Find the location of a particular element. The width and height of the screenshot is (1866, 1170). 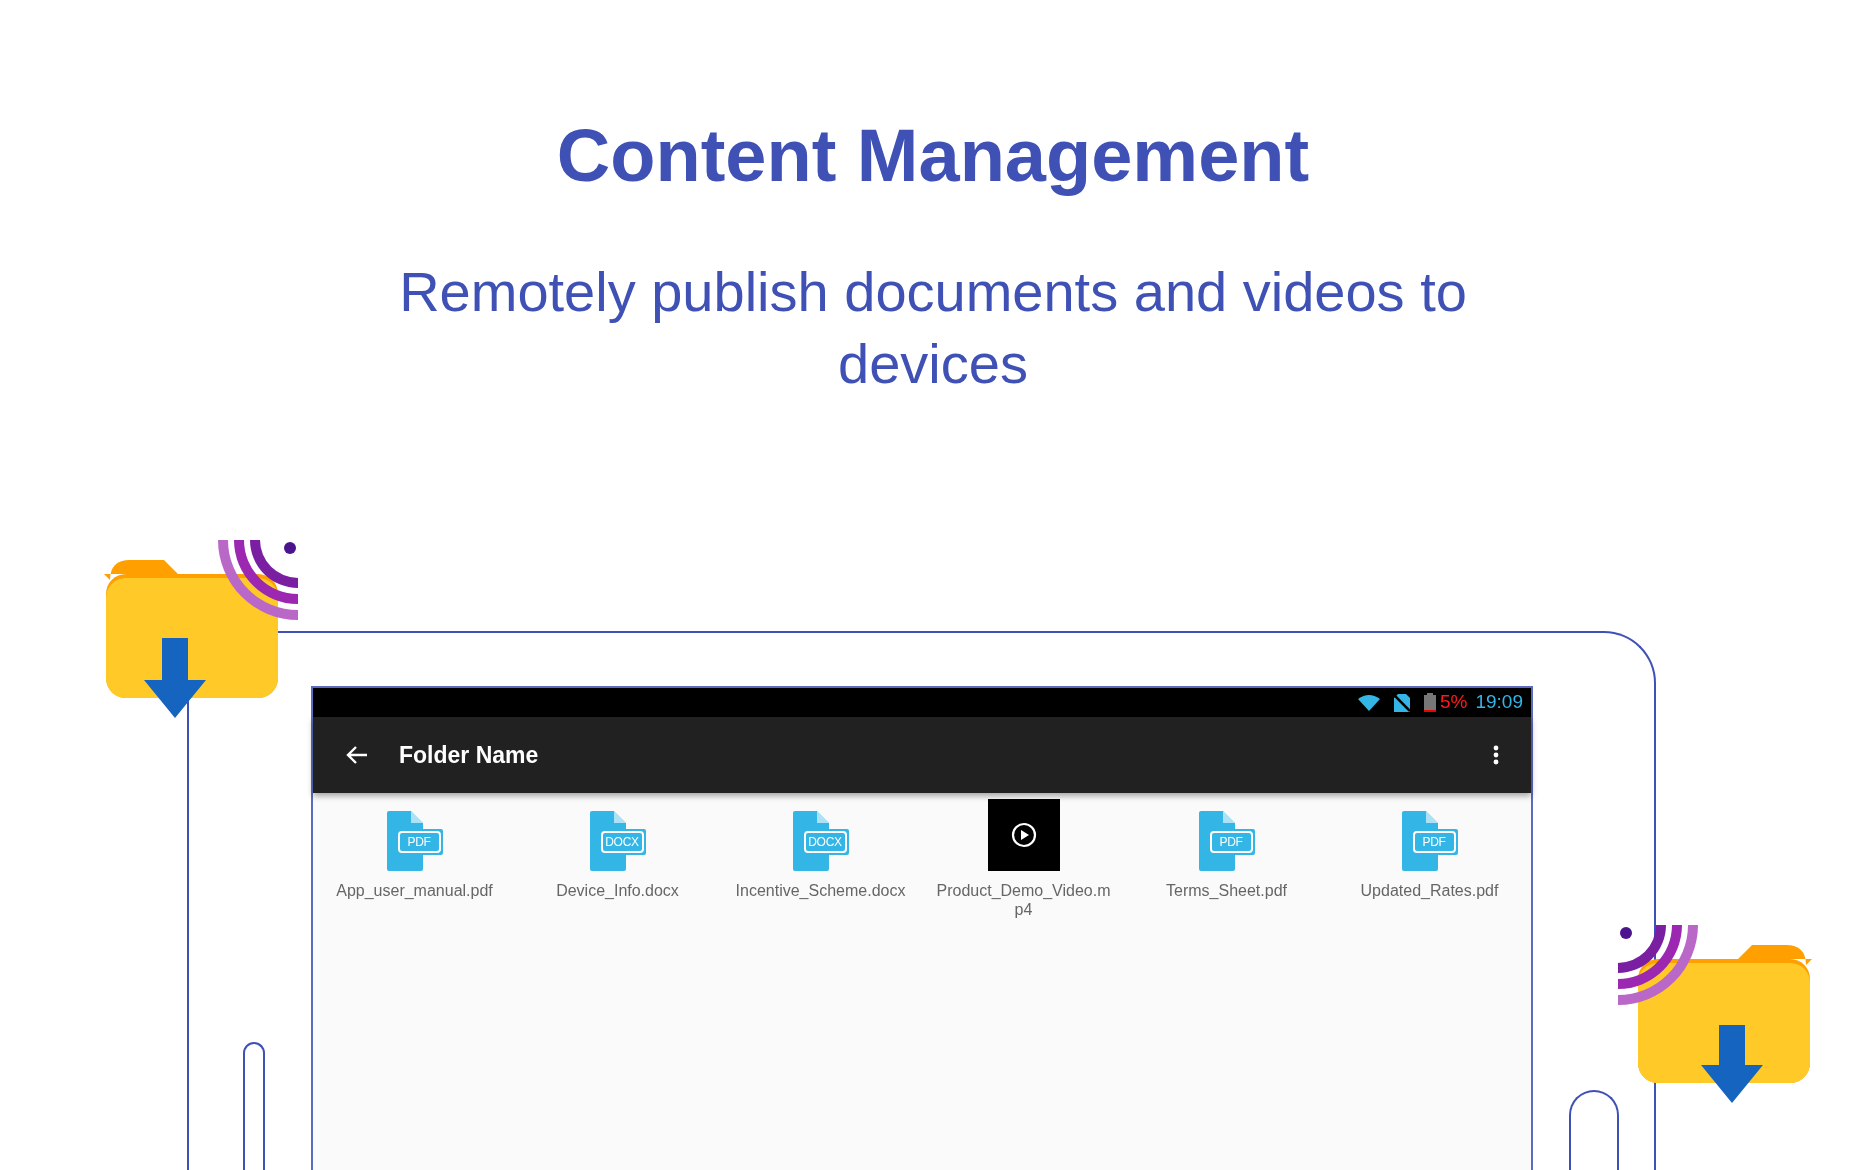

clock-time: 19:09 is located at coordinates (1499, 702).